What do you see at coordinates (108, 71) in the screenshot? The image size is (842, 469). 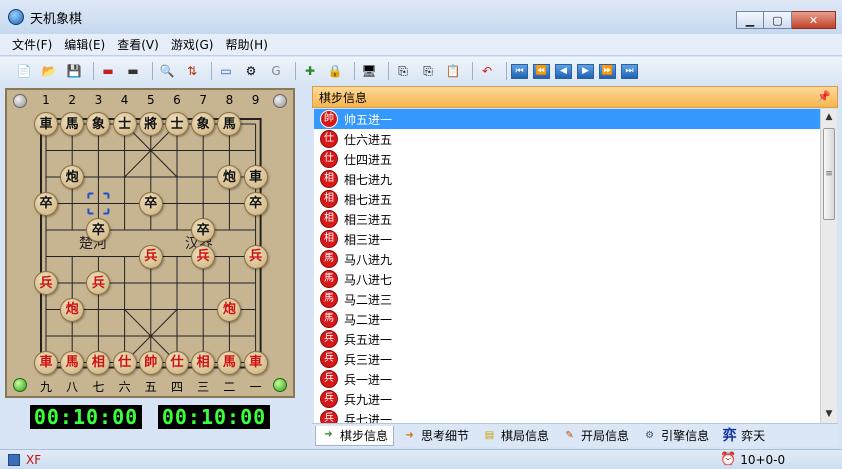 I see `red-side-icon: ▬` at bounding box center [108, 71].